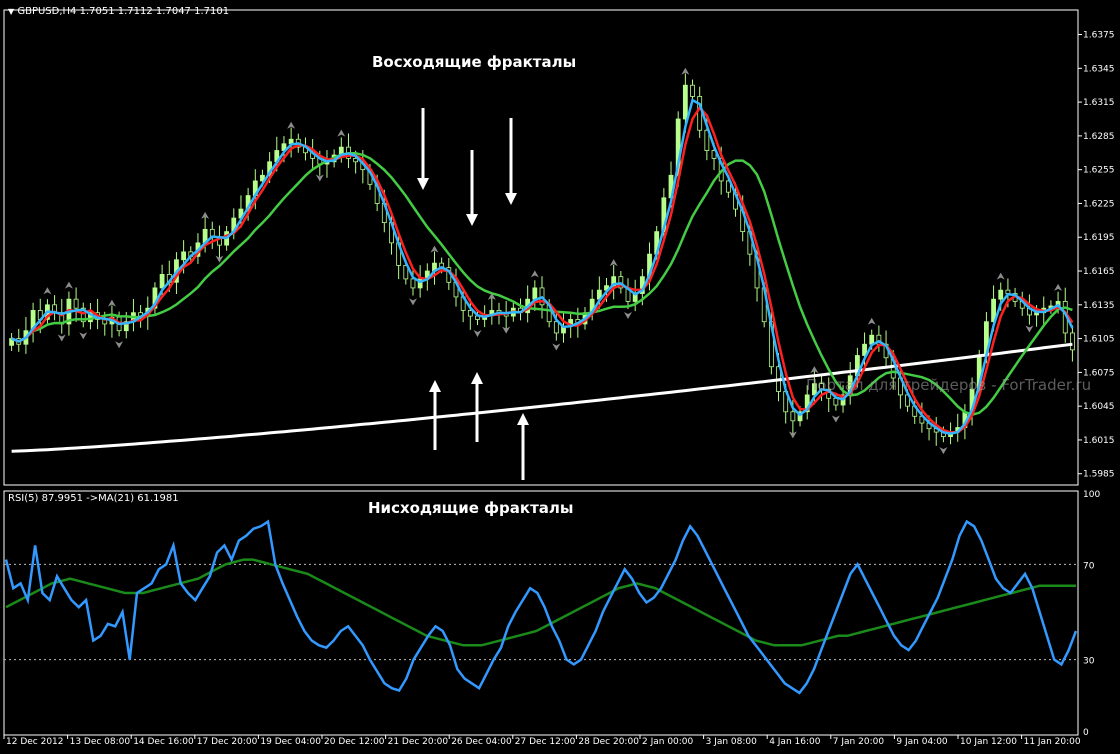 Image resolution: width=1120 pixels, height=754 pixels. I want to click on price-tick-label: 1.5985, so click(1099, 475).